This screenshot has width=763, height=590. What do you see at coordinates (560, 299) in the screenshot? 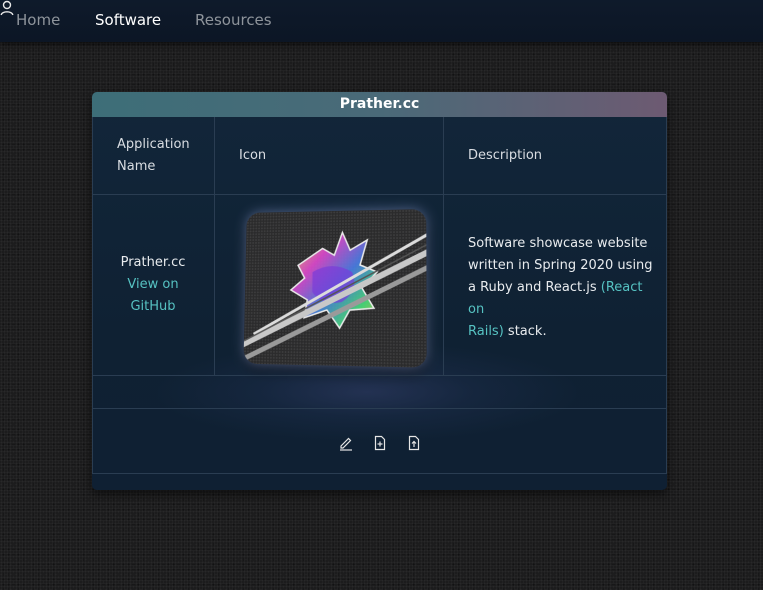
I see `description-line: a Ruby and React.js (React on` at bounding box center [560, 299].